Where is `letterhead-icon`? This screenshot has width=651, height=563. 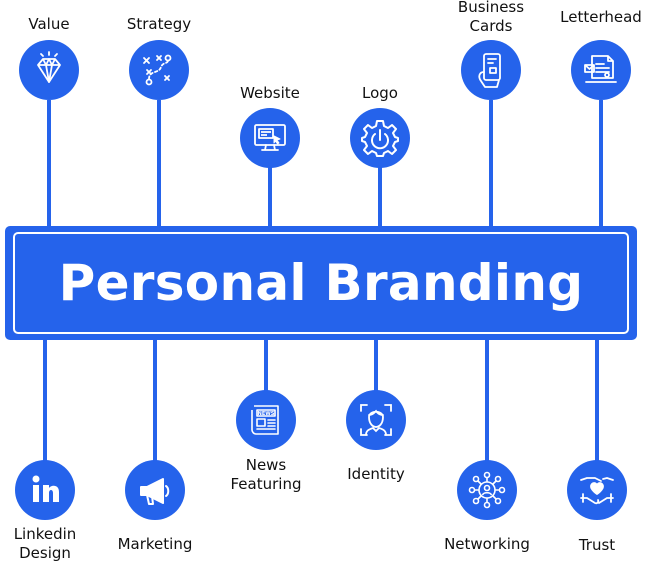
letterhead-icon is located at coordinates (600, 69).